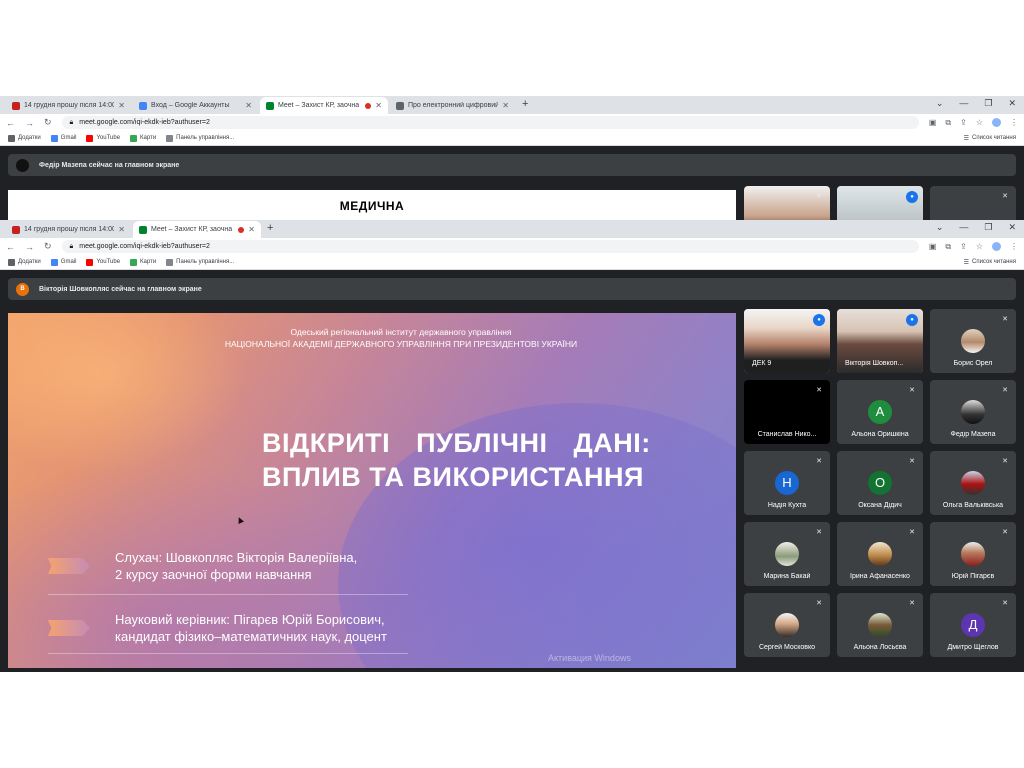 The width and height of the screenshot is (1024, 768). I want to click on slide-title-line1: ВІДКРИТІ ПУБЛІЧНІ ДАНІ:, so click(456, 443).